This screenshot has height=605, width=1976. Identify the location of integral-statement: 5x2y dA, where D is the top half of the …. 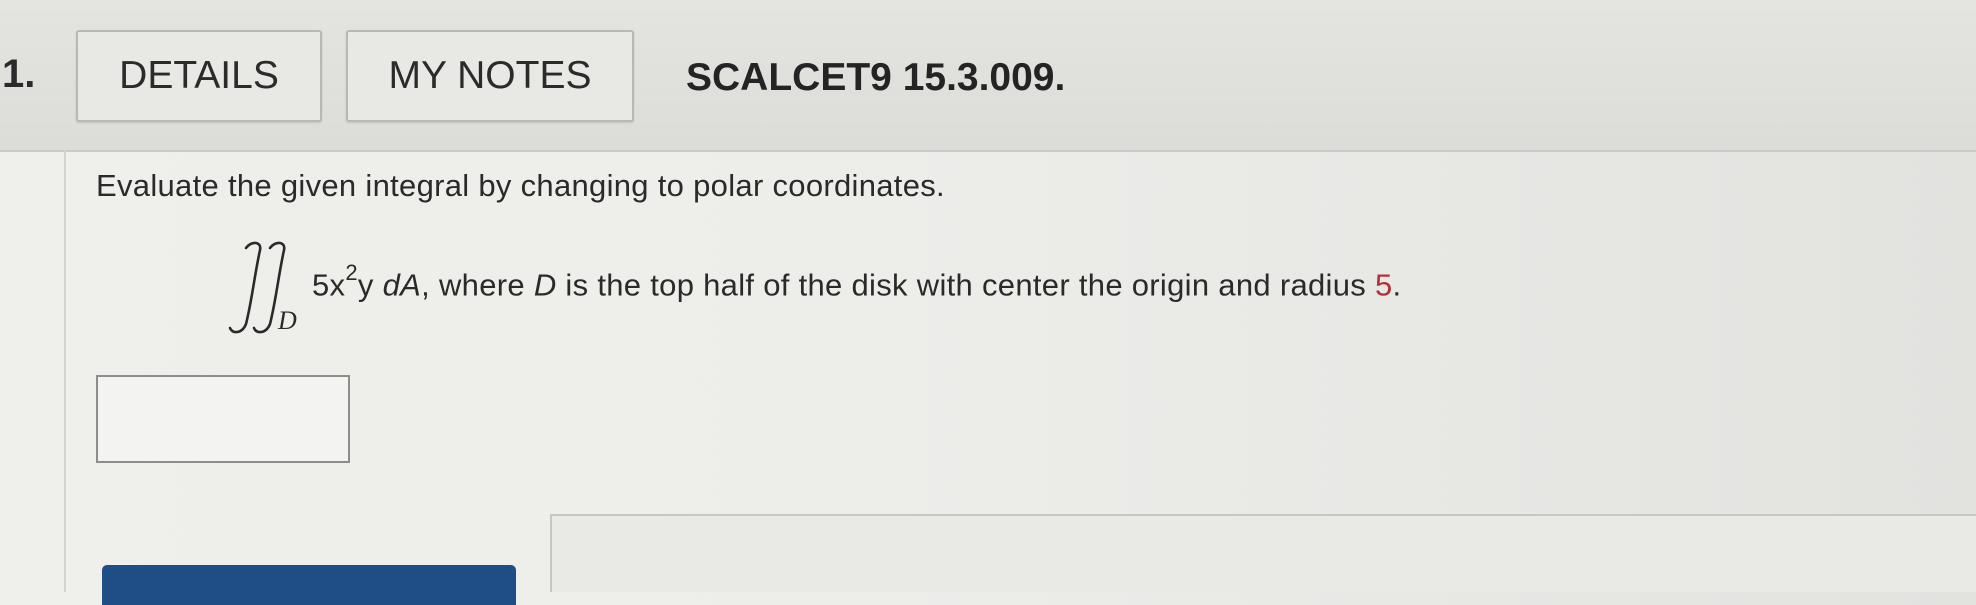
(857, 281).